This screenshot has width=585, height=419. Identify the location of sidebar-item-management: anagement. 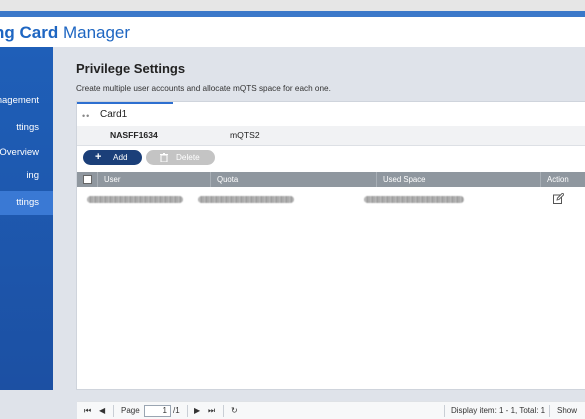
(26, 101).